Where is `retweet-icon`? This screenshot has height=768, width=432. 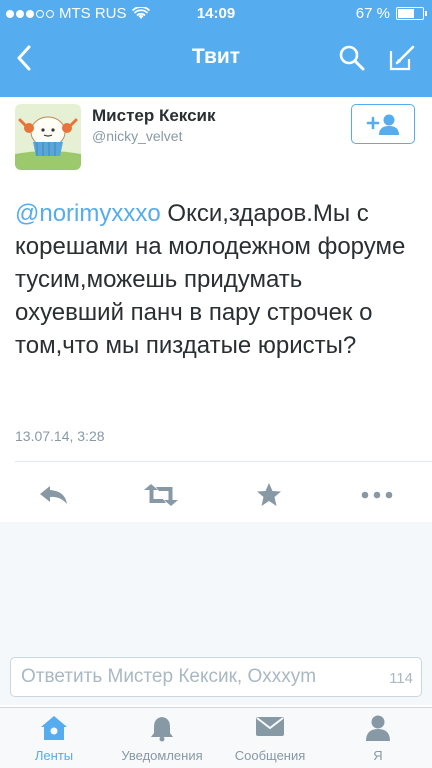
retweet-icon is located at coordinates (161, 495).